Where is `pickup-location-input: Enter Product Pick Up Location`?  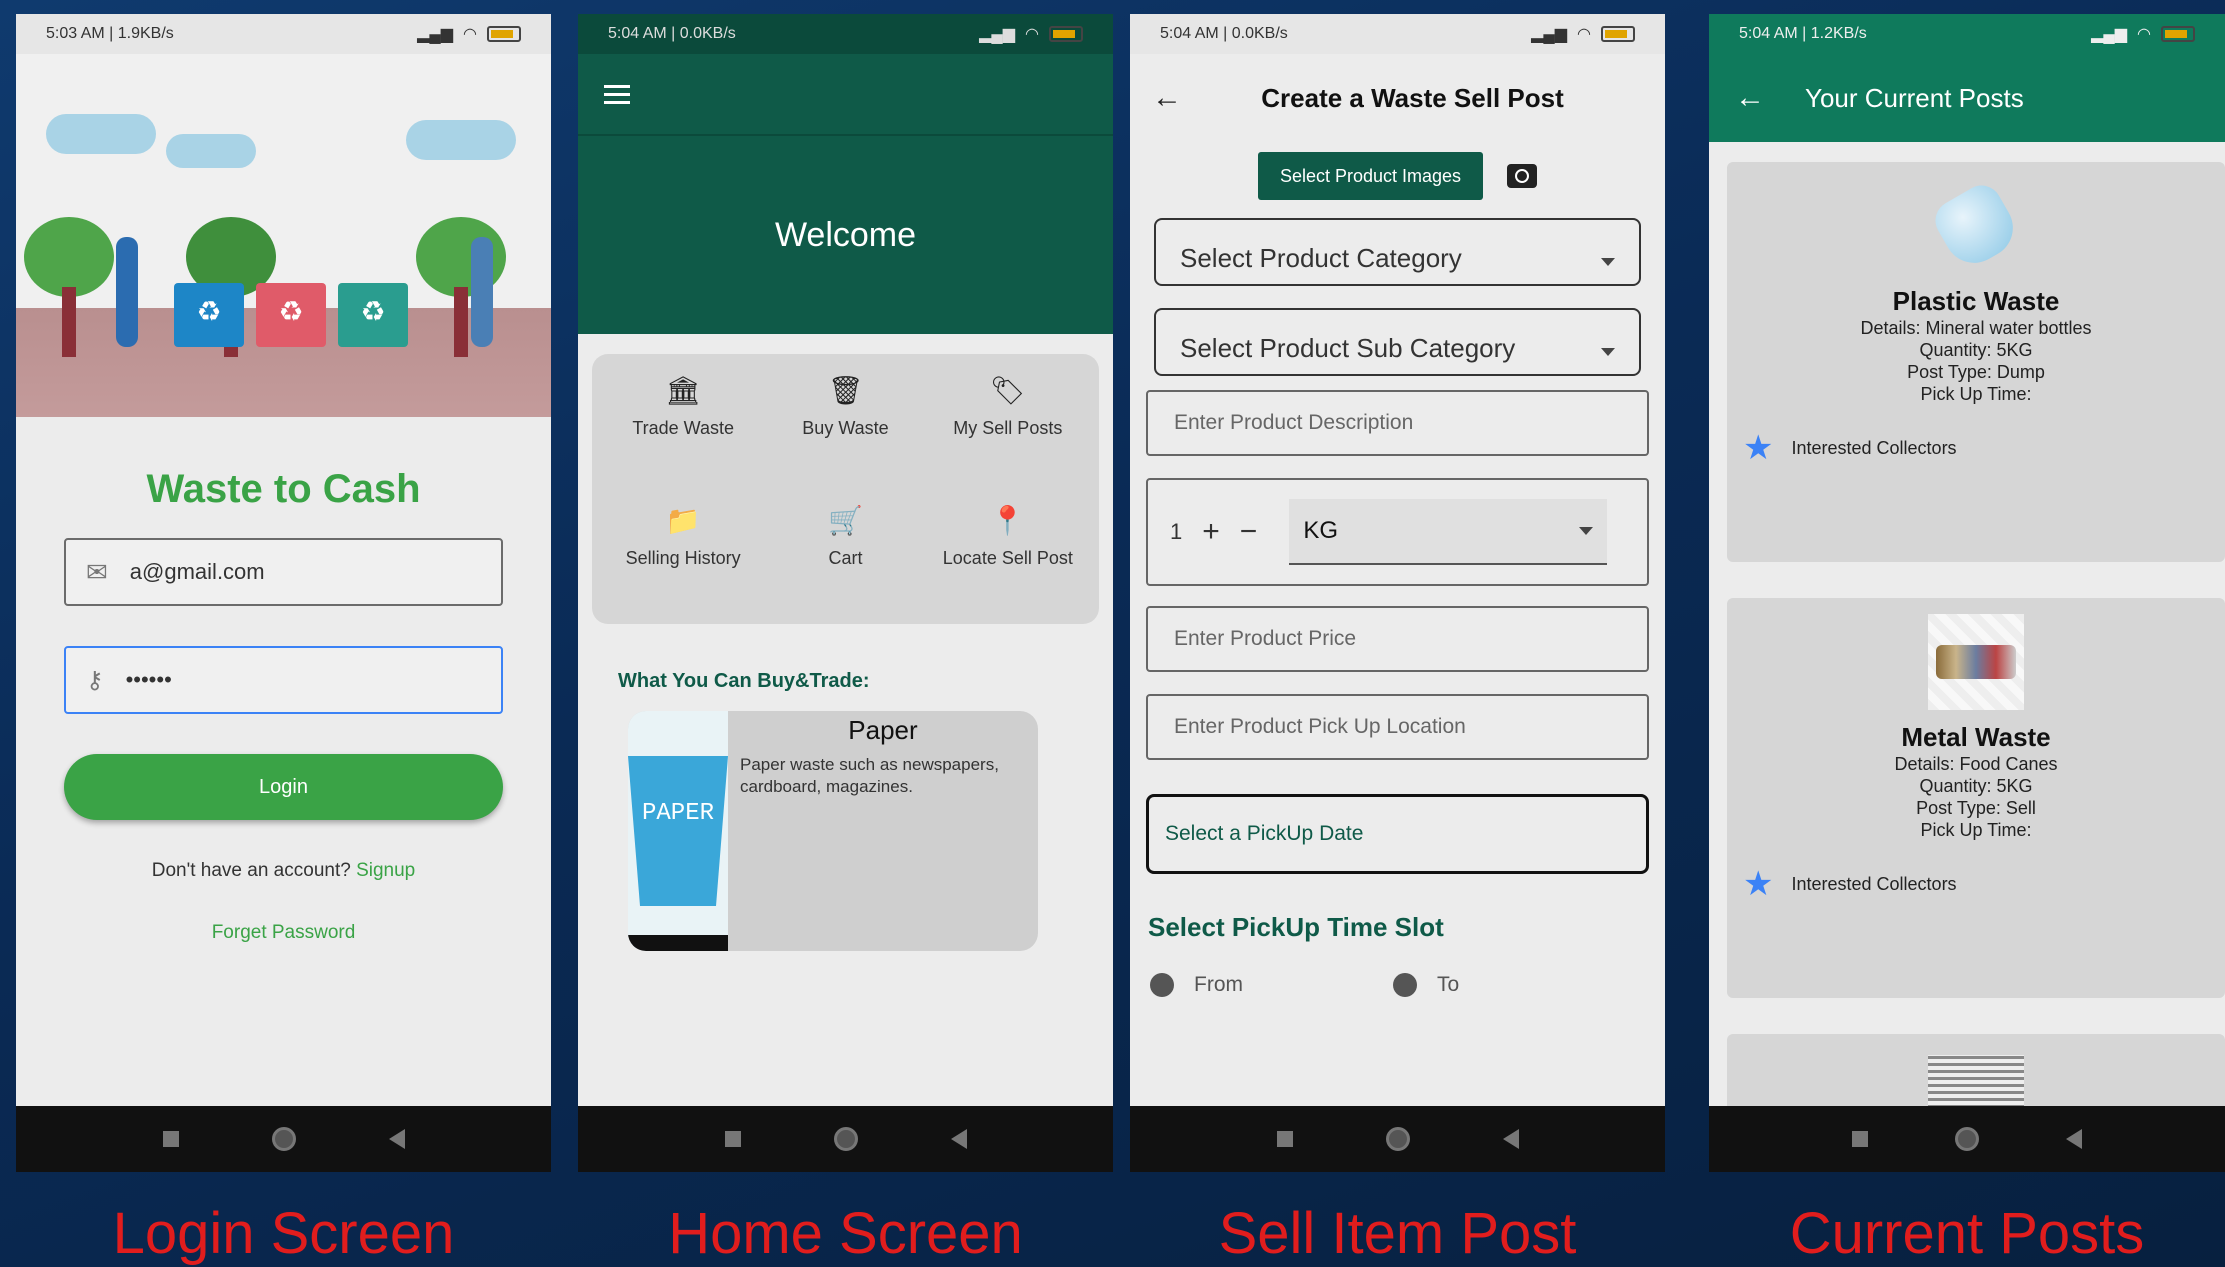
pickup-location-input: Enter Product Pick Up Location is located at coordinates (1397, 727).